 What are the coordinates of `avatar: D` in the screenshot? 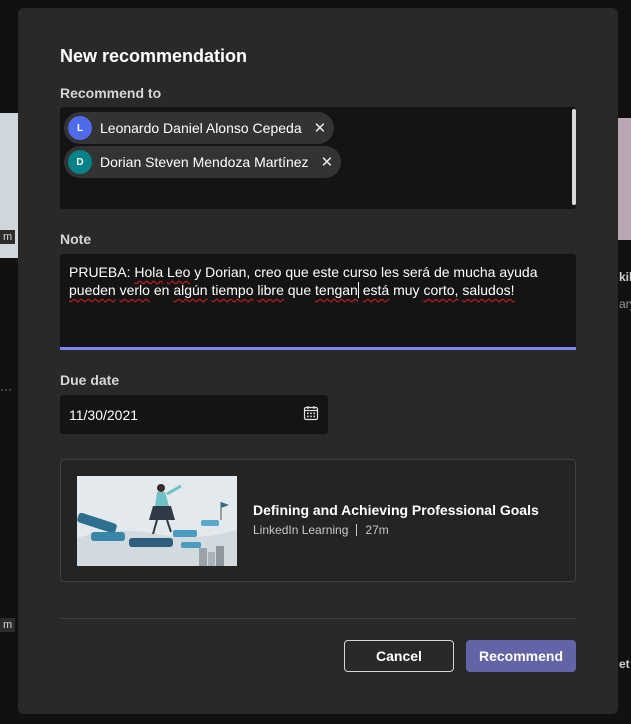 It's located at (80, 162).